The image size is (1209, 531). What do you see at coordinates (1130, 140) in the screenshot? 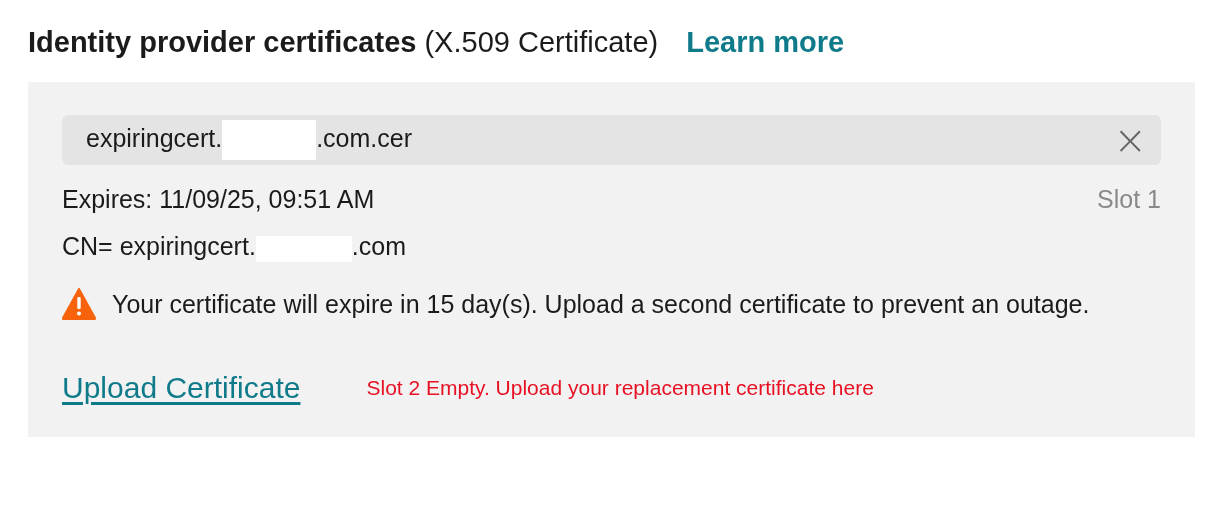
I see `close-button: ×` at bounding box center [1130, 140].